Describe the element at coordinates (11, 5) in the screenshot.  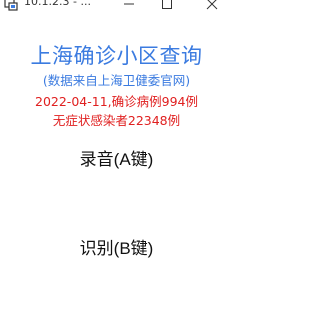
I see `app-icon` at that location.